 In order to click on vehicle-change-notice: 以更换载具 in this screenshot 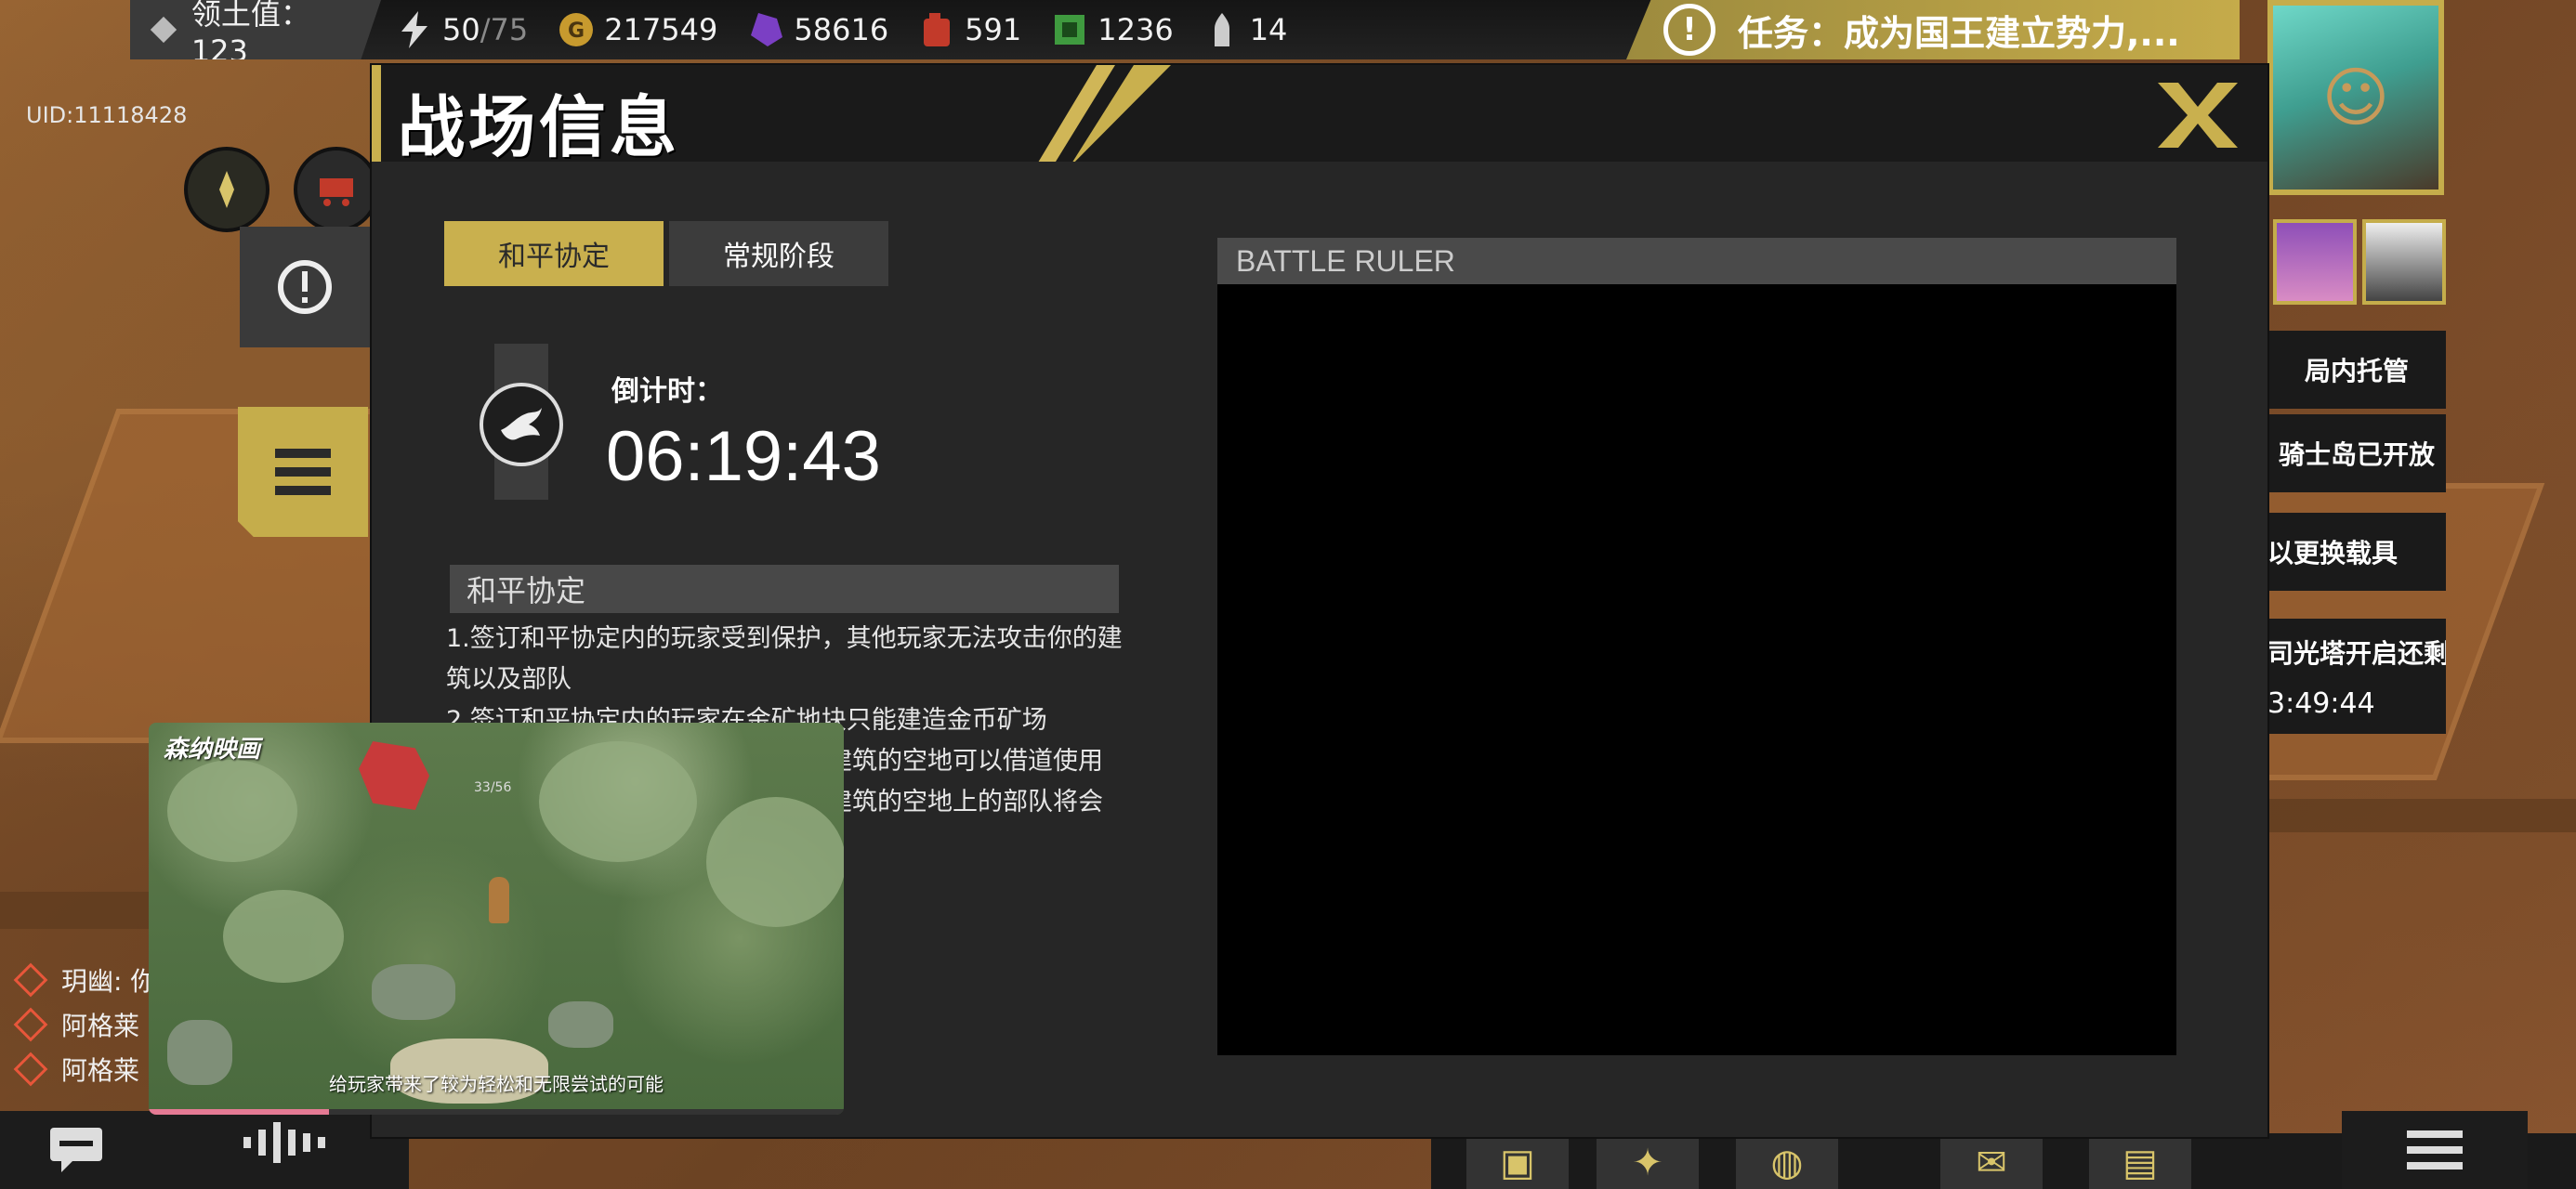, I will do `click(2356, 552)`.